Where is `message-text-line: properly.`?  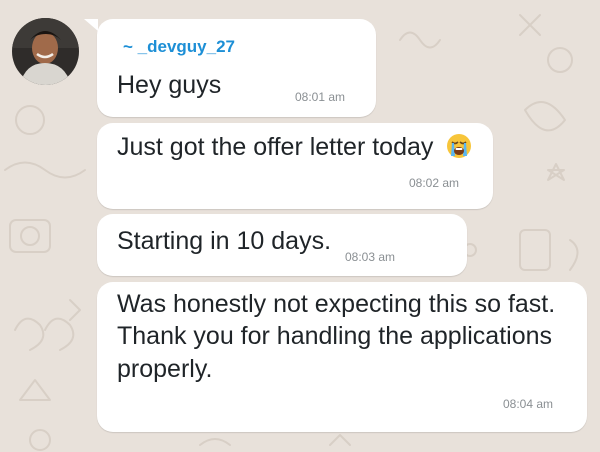
message-text-line: properly. is located at coordinates (165, 369).